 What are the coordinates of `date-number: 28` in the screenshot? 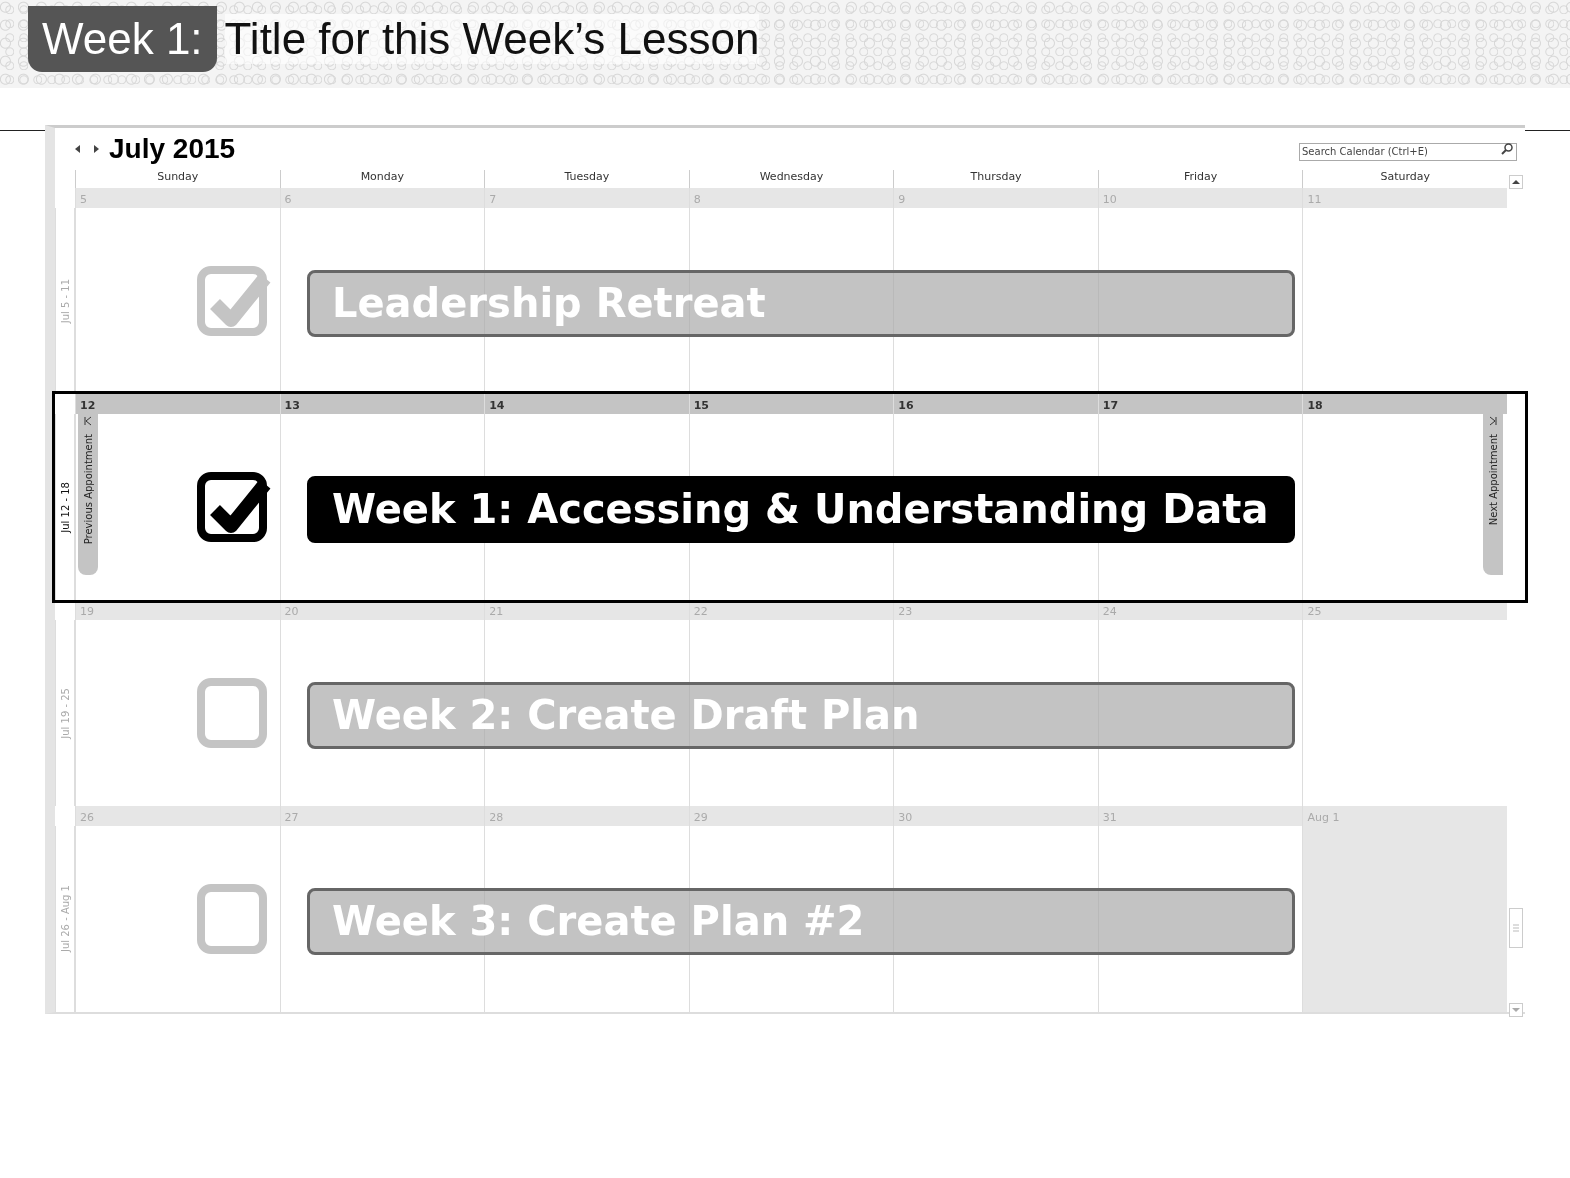 It's located at (496, 818).